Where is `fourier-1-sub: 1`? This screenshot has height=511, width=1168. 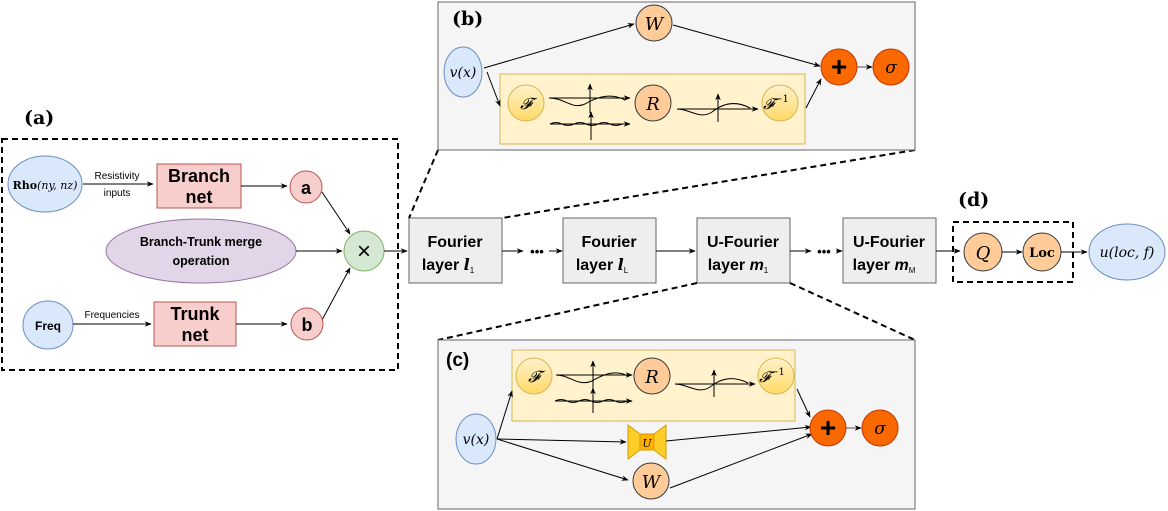 fourier-1-sub: 1 is located at coordinates (472, 270).